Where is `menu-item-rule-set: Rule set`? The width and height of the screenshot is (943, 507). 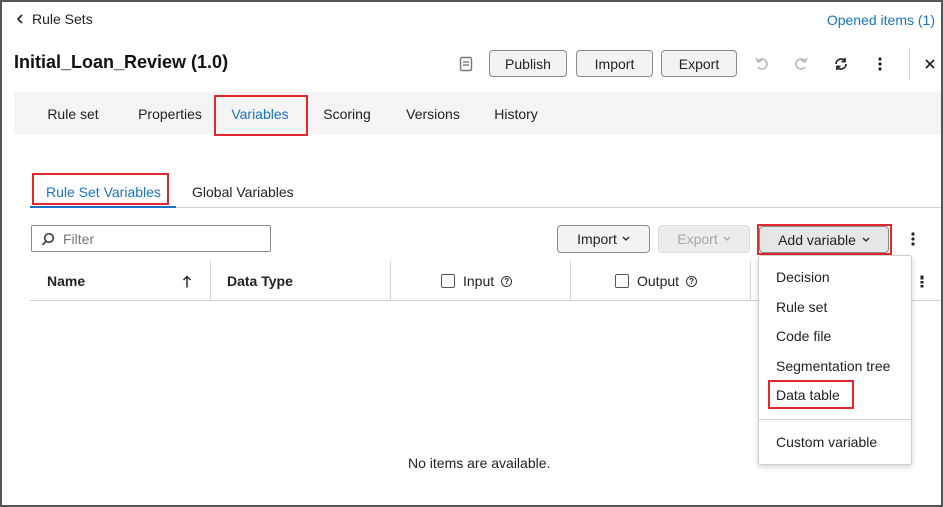
menu-item-rule-set: Rule set is located at coordinates (801, 307).